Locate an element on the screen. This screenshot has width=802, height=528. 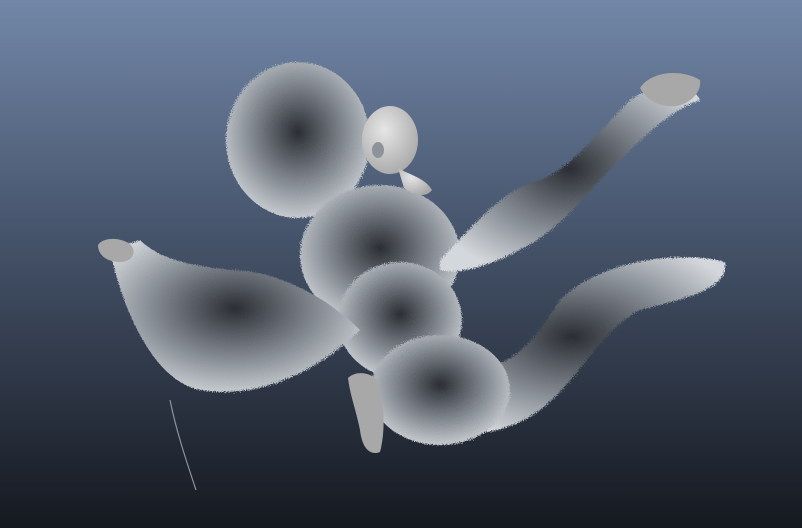
stray-hair-strand is located at coordinates (183, 445).